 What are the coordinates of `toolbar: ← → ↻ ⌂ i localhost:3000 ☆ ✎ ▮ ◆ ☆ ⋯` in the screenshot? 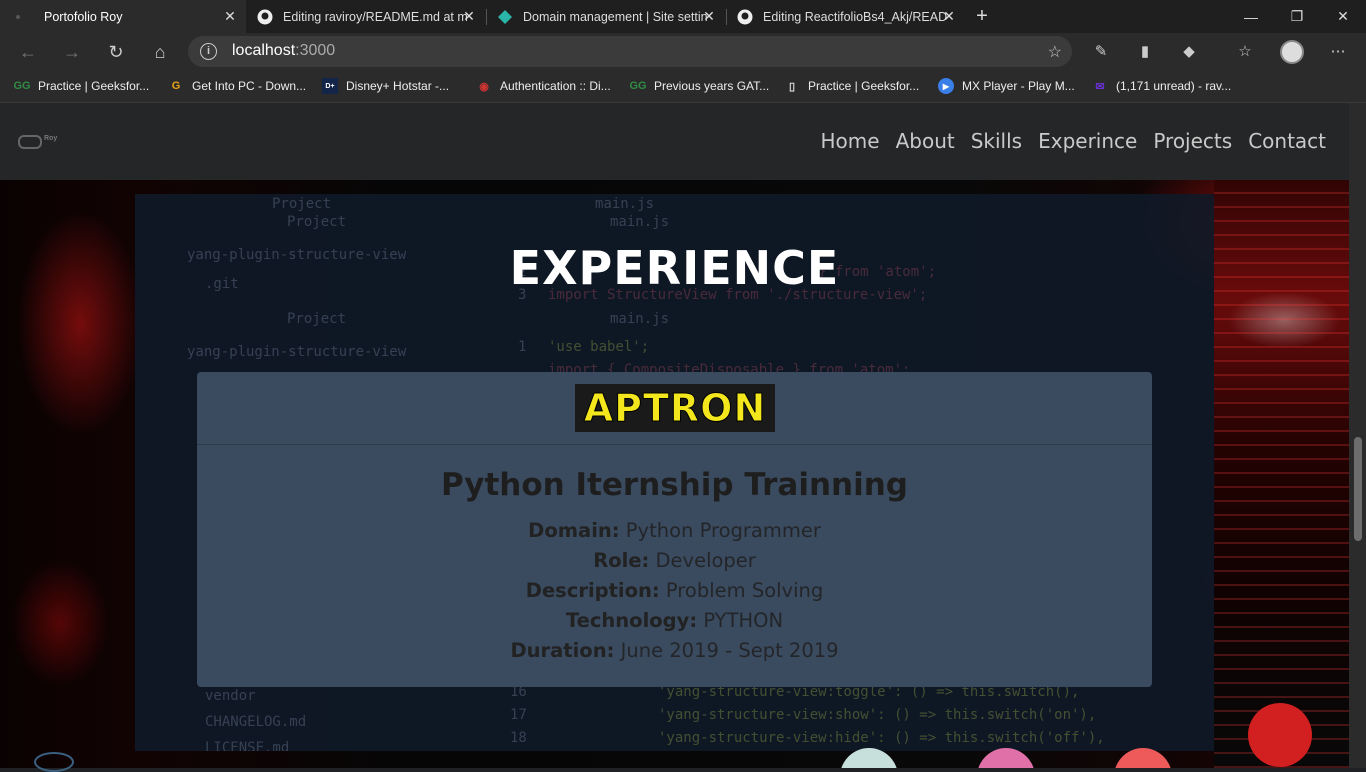 It's located at (683, 51).